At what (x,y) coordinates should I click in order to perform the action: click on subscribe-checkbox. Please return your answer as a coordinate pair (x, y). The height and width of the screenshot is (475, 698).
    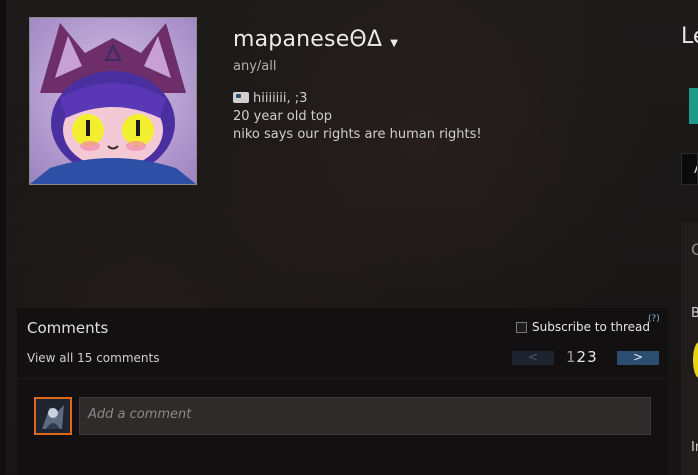
    Looking at the image, I should click on (521, 327).